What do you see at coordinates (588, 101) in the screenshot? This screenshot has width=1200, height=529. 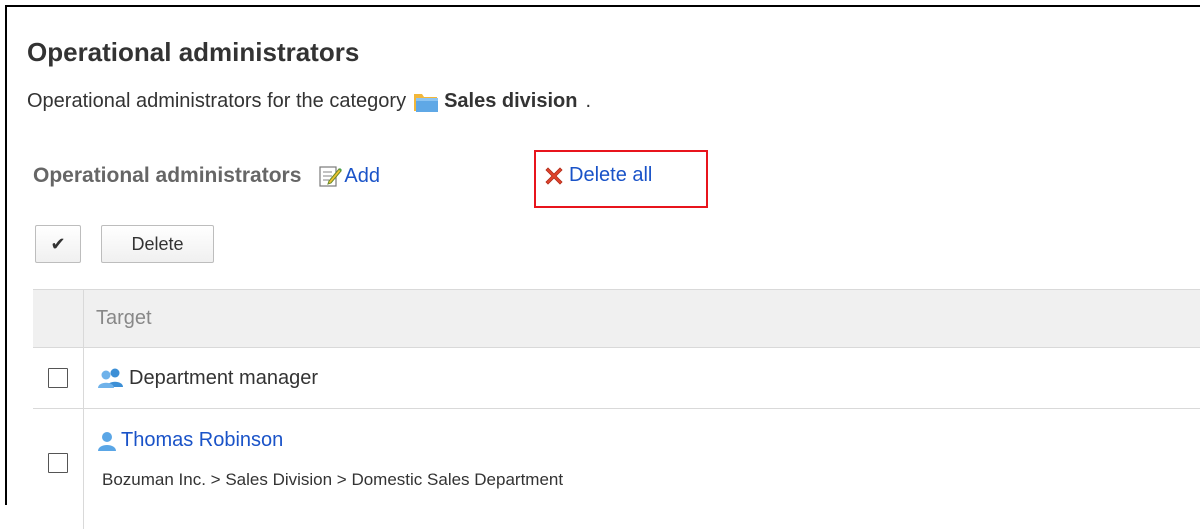 I see `description-suffix: .` at bounding box center [588, 101].